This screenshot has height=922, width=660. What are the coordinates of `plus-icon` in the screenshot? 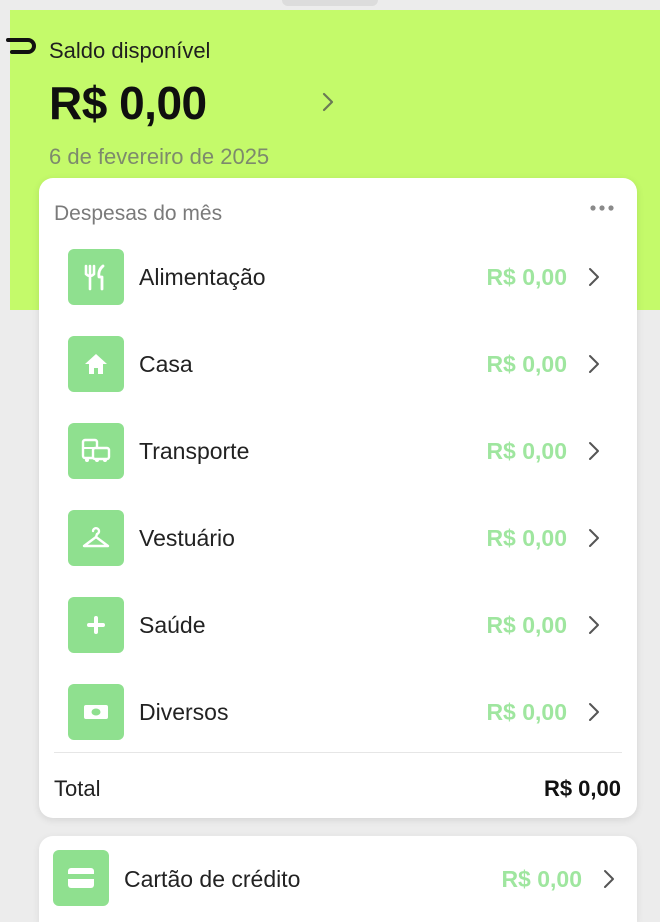 It's located at (96, 625).